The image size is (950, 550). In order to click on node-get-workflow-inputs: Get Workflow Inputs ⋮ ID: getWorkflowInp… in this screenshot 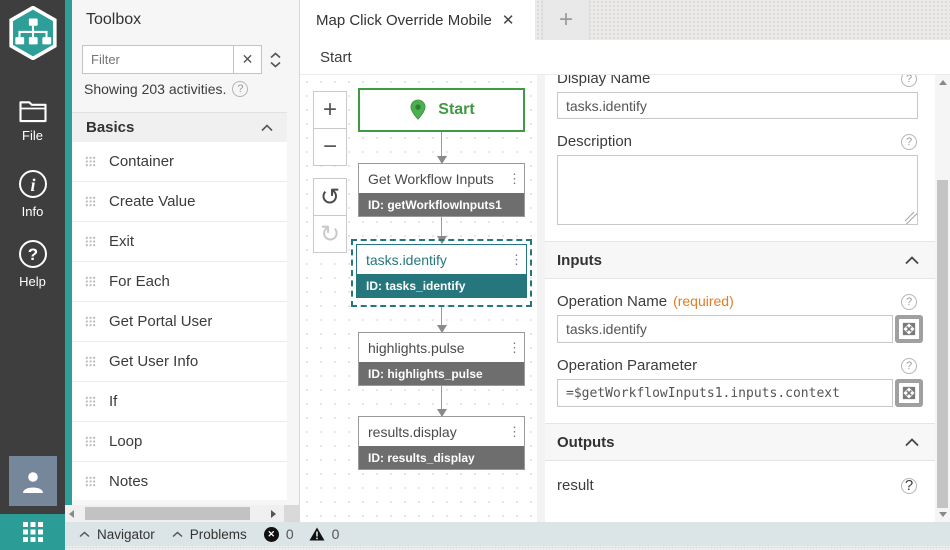, I will do `click(441, 190)`.